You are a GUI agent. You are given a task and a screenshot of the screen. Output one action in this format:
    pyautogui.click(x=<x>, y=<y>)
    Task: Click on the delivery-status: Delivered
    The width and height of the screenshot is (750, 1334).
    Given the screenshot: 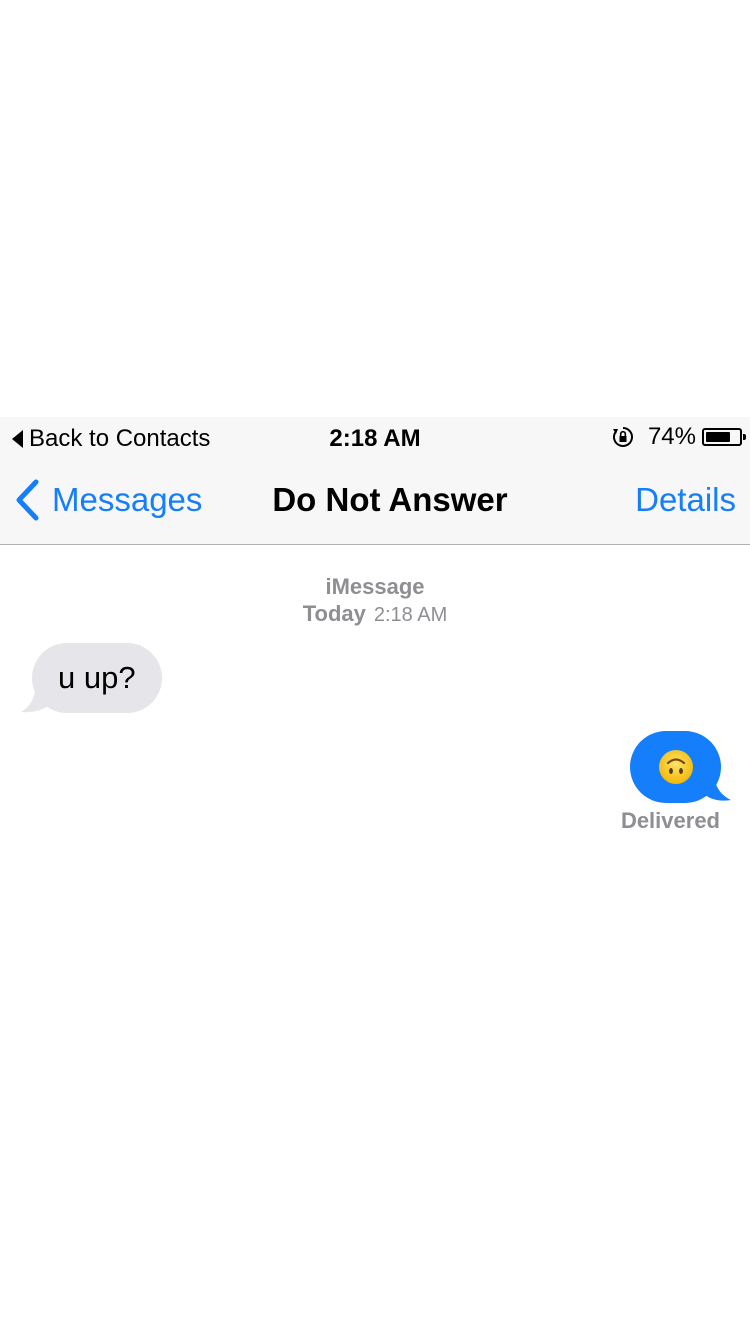 What is the action you would take?
    pyautogui.click(x=670, y=820)
    